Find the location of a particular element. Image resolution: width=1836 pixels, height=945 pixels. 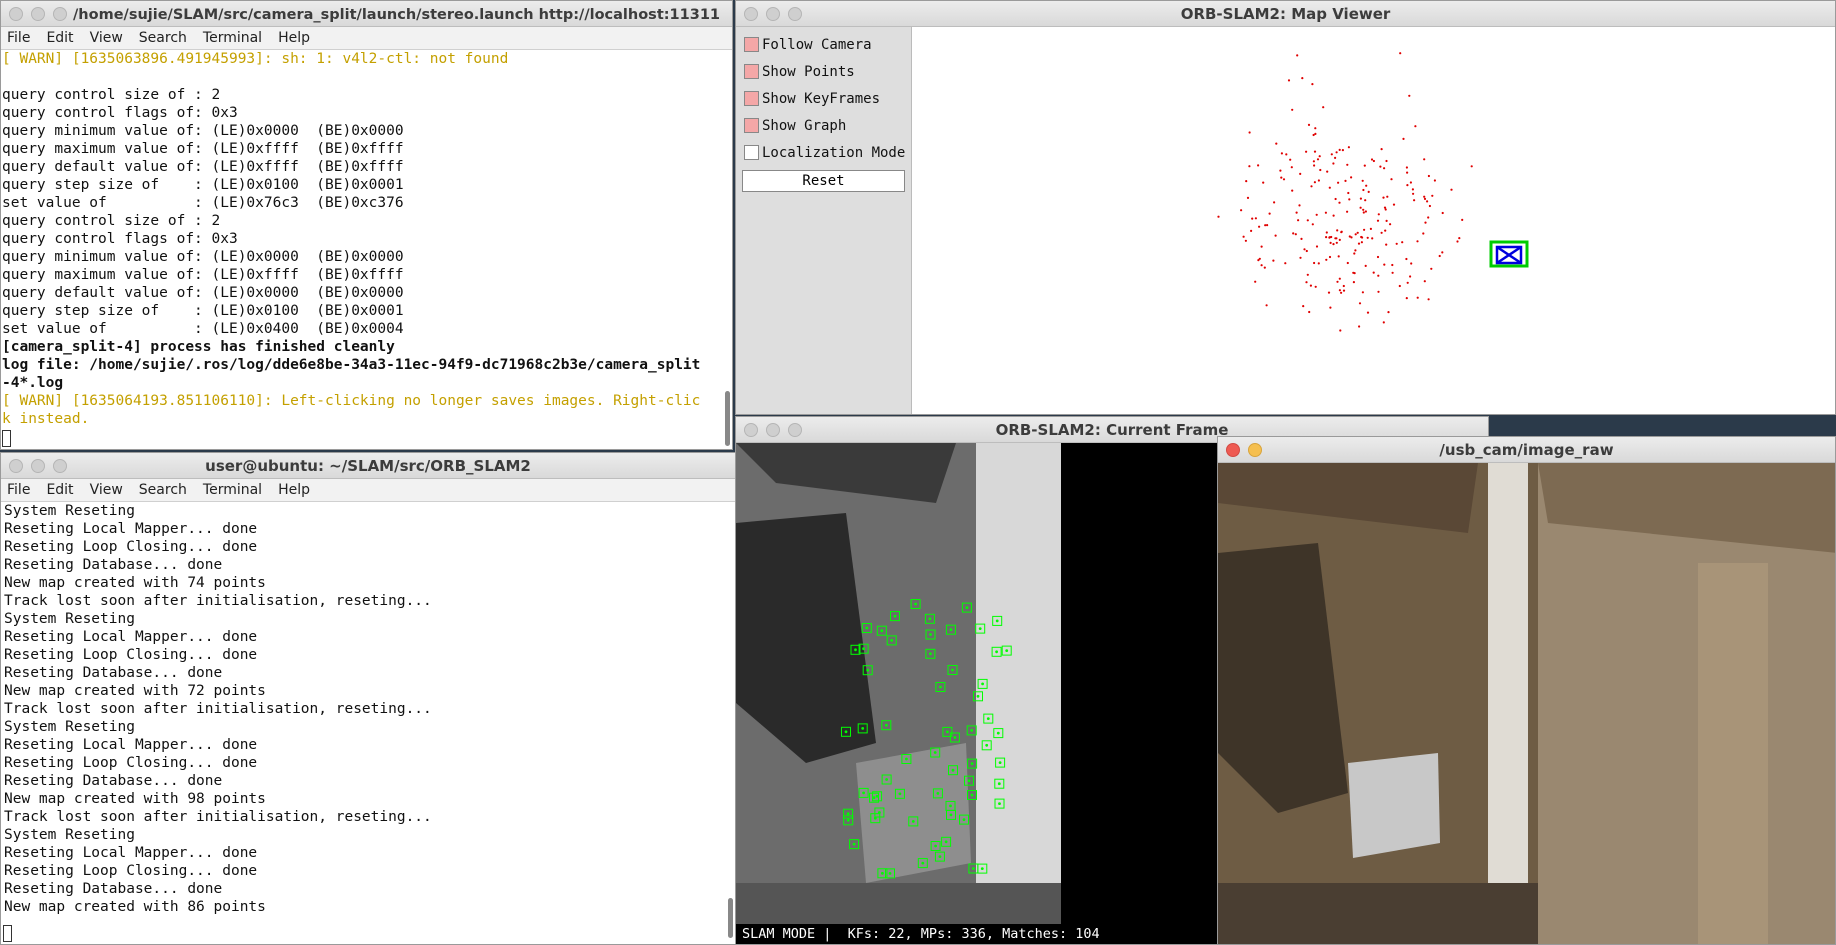

terminal-line: Reseting Loop Closing... done is located at coordinates (131, 655).